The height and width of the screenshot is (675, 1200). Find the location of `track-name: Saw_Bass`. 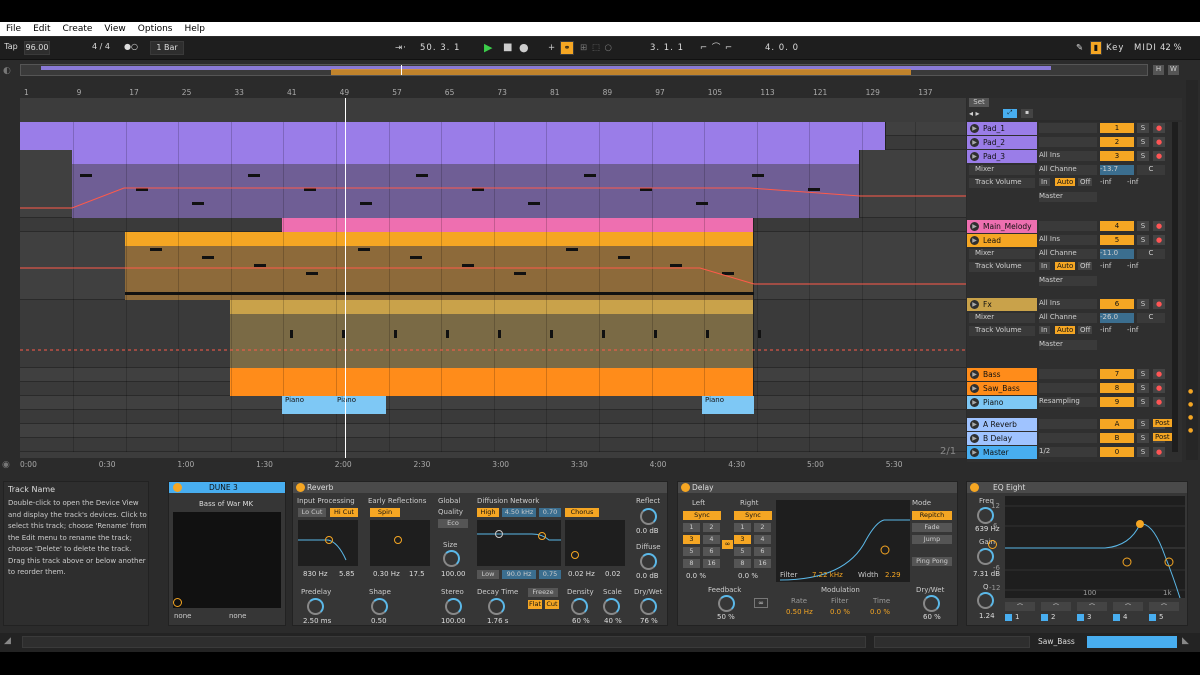

track-name: Saw_Bass is located at coordinates (1001, 388).